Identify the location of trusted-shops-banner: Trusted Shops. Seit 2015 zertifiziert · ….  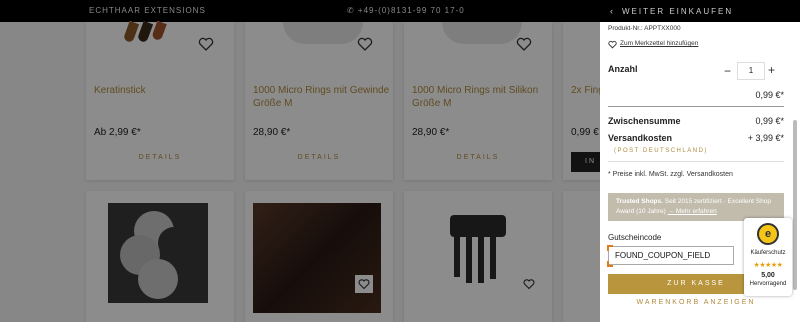
(696, 207).